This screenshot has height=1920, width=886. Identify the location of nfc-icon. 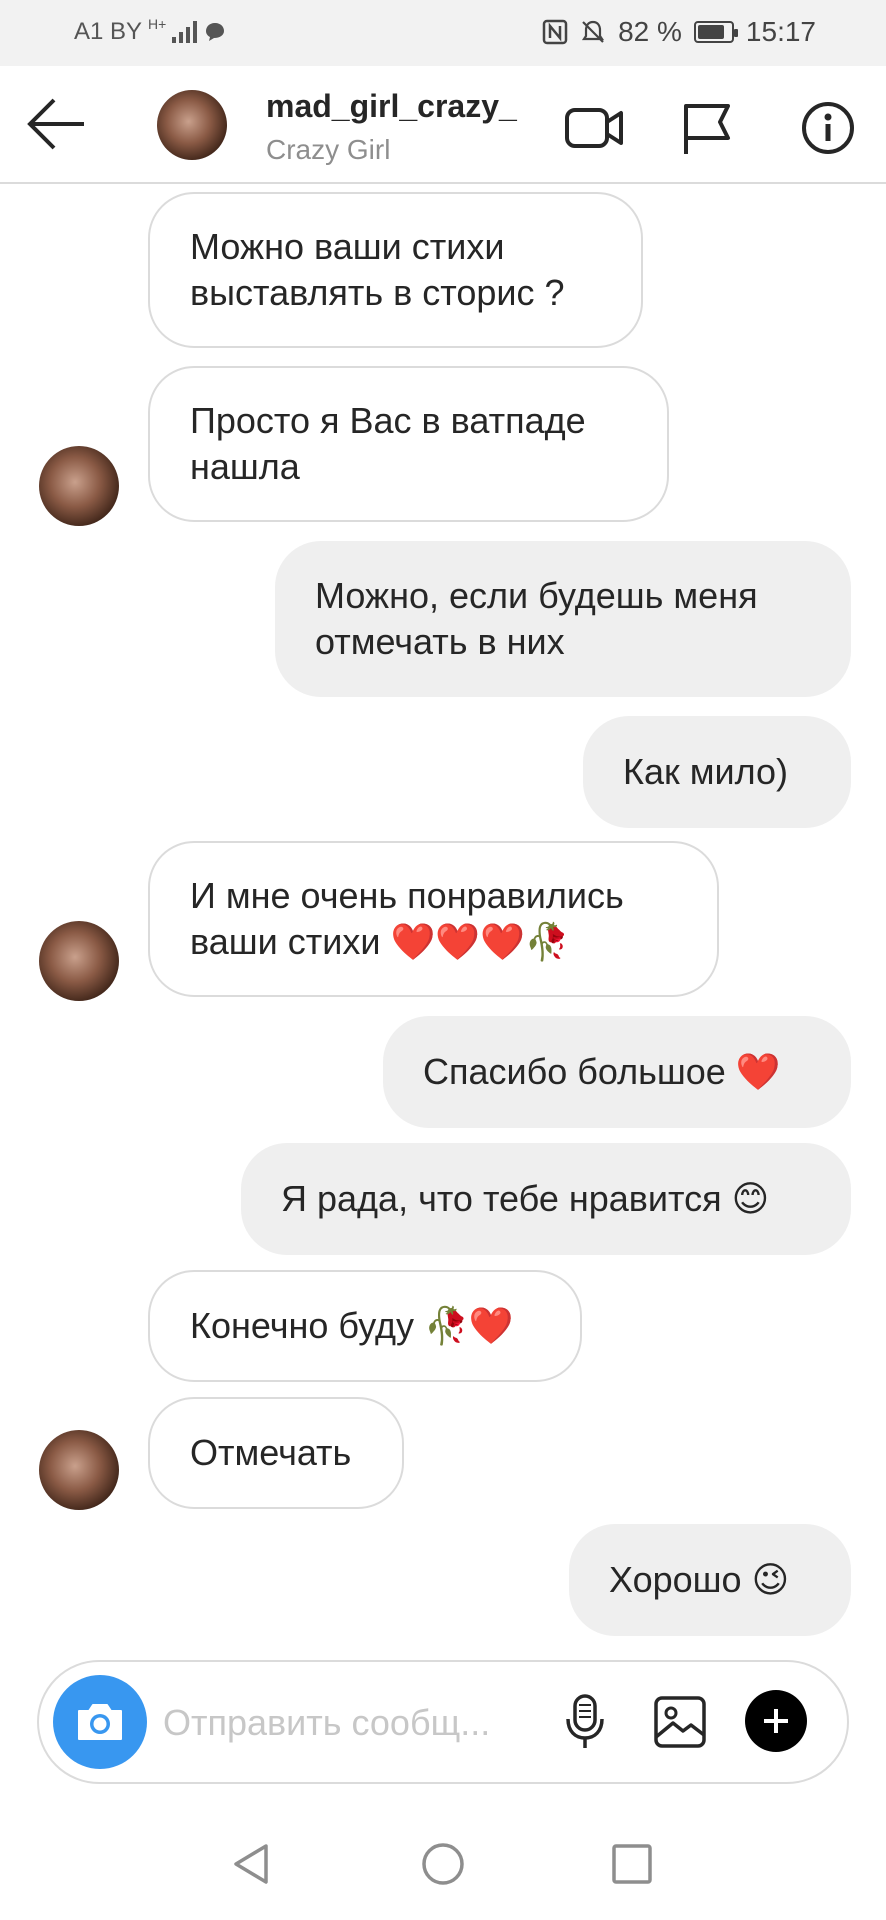
(555, 32).